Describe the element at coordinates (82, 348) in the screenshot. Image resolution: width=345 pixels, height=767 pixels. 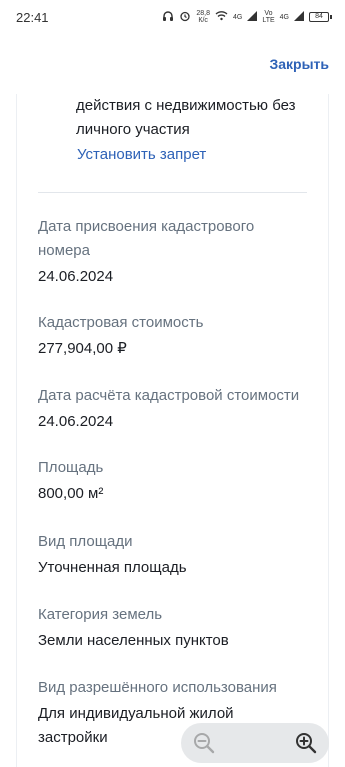
I see `field-value: 277,904,00 ₽` at that location.